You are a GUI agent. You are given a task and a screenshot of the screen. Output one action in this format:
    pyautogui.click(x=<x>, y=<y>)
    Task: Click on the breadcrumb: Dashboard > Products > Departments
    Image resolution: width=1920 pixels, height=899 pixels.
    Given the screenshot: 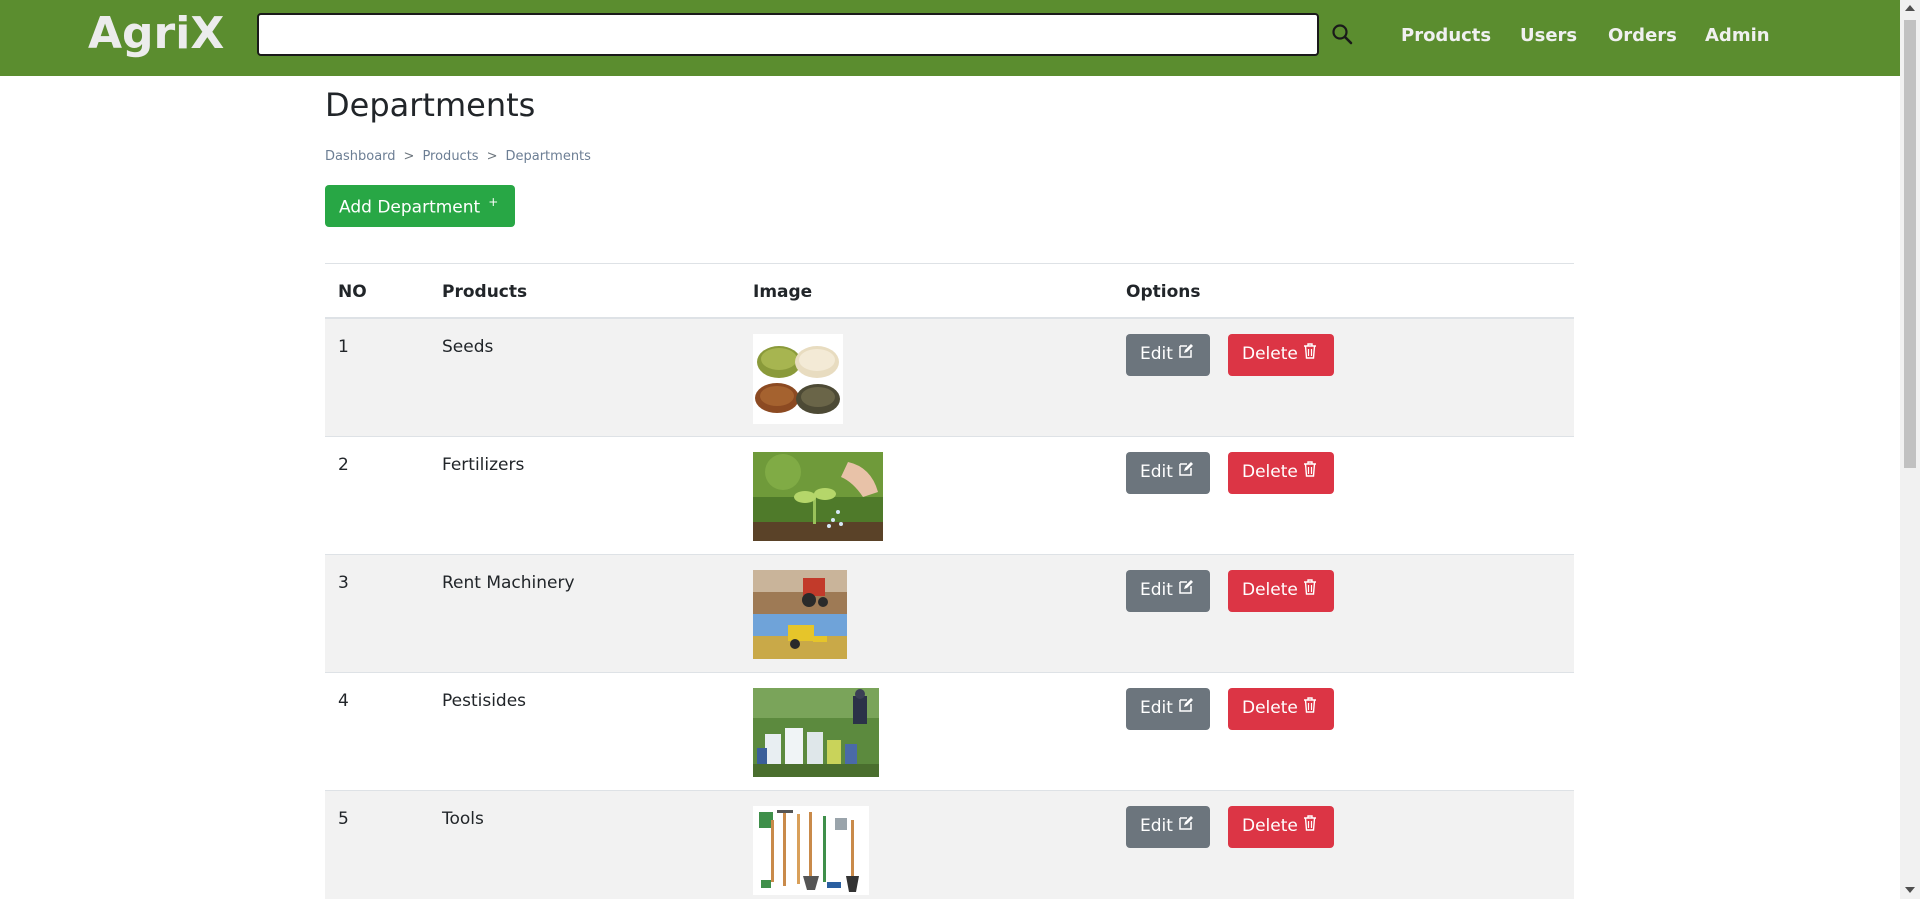 What is the action you would take?
    pyautogui.click(x=458, y=156)
    